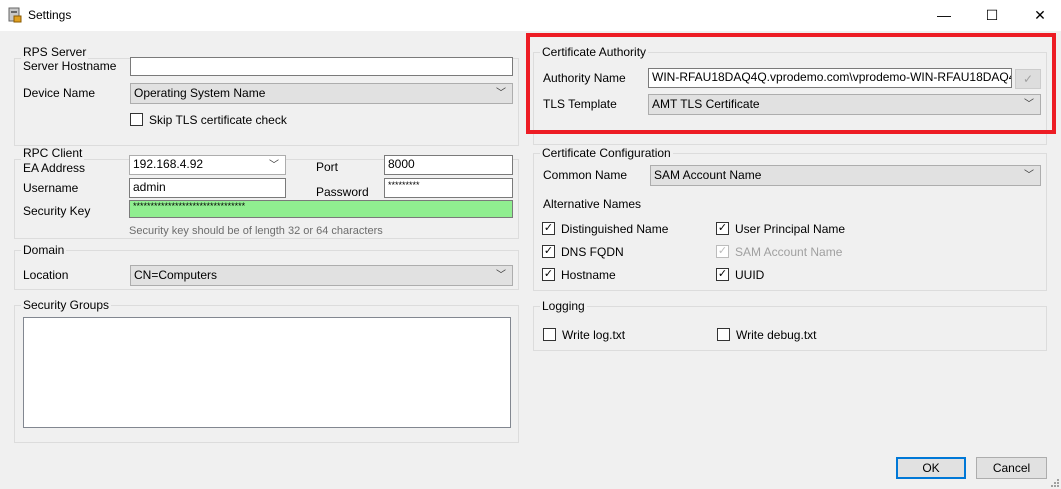  Describe the element at coordinates (588, 275) in the screenshot. I see `hostname-label: Hostname` at that location.